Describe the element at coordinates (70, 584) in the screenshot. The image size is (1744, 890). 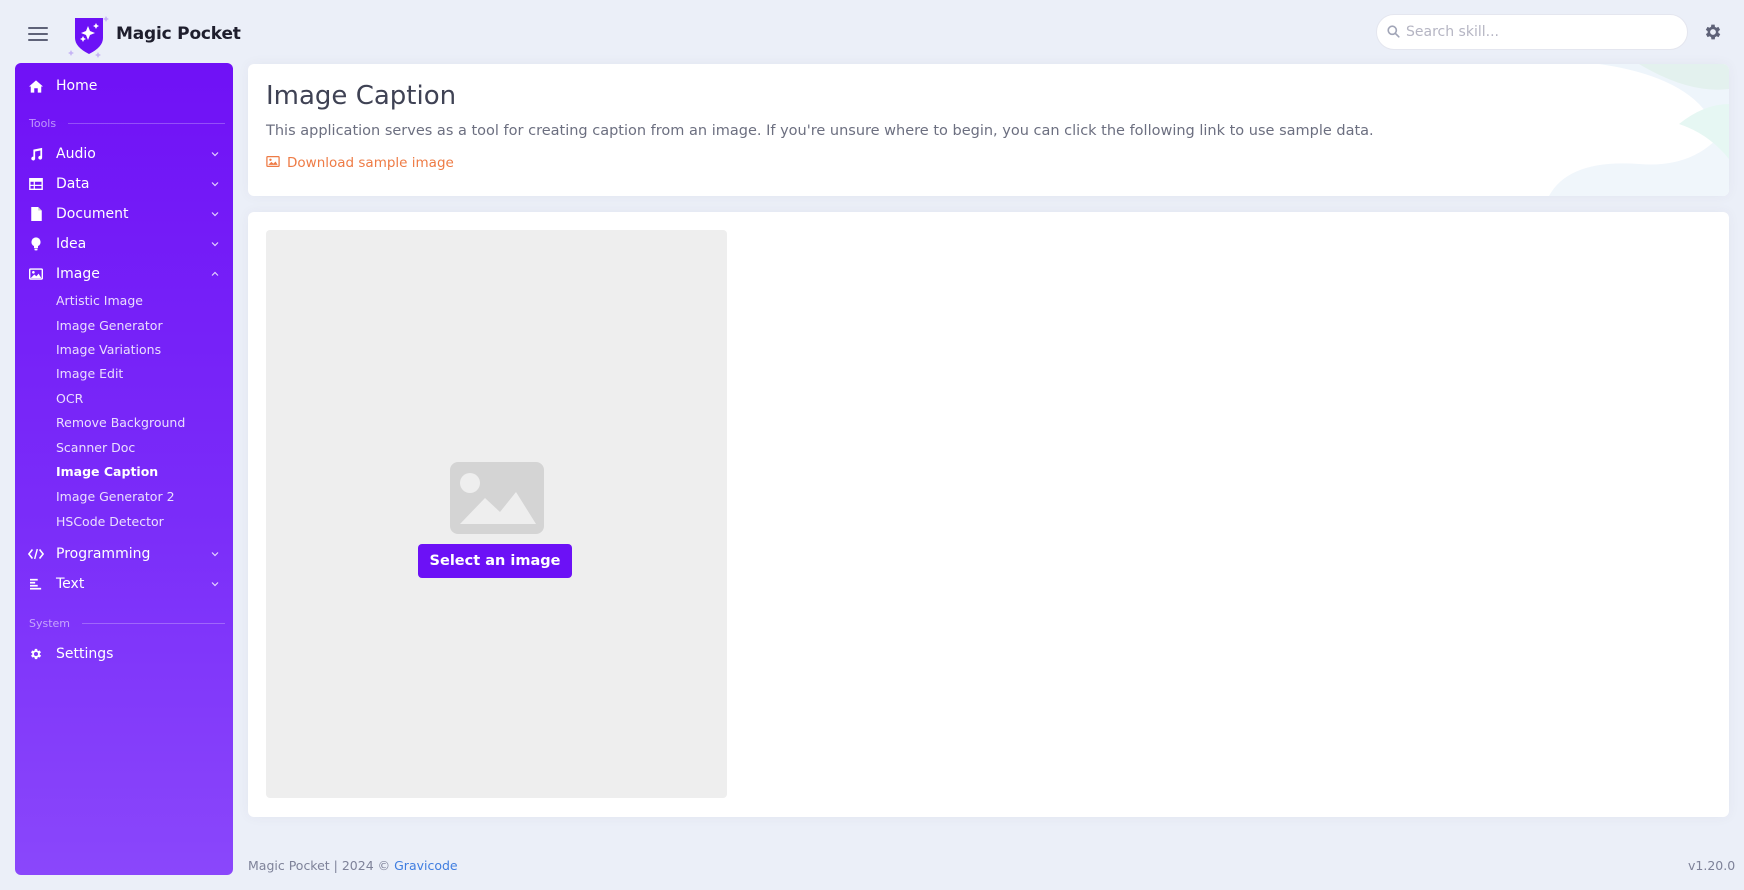
I see `sidebar-item-label: Text` at that location.